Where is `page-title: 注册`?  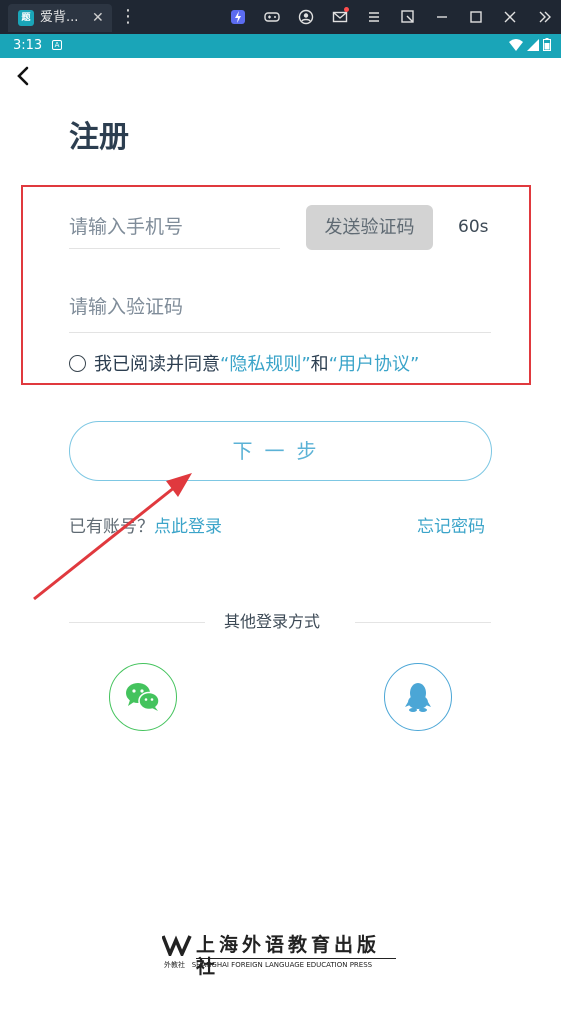 page-title: 注册 is located at coordinates (99, 137).